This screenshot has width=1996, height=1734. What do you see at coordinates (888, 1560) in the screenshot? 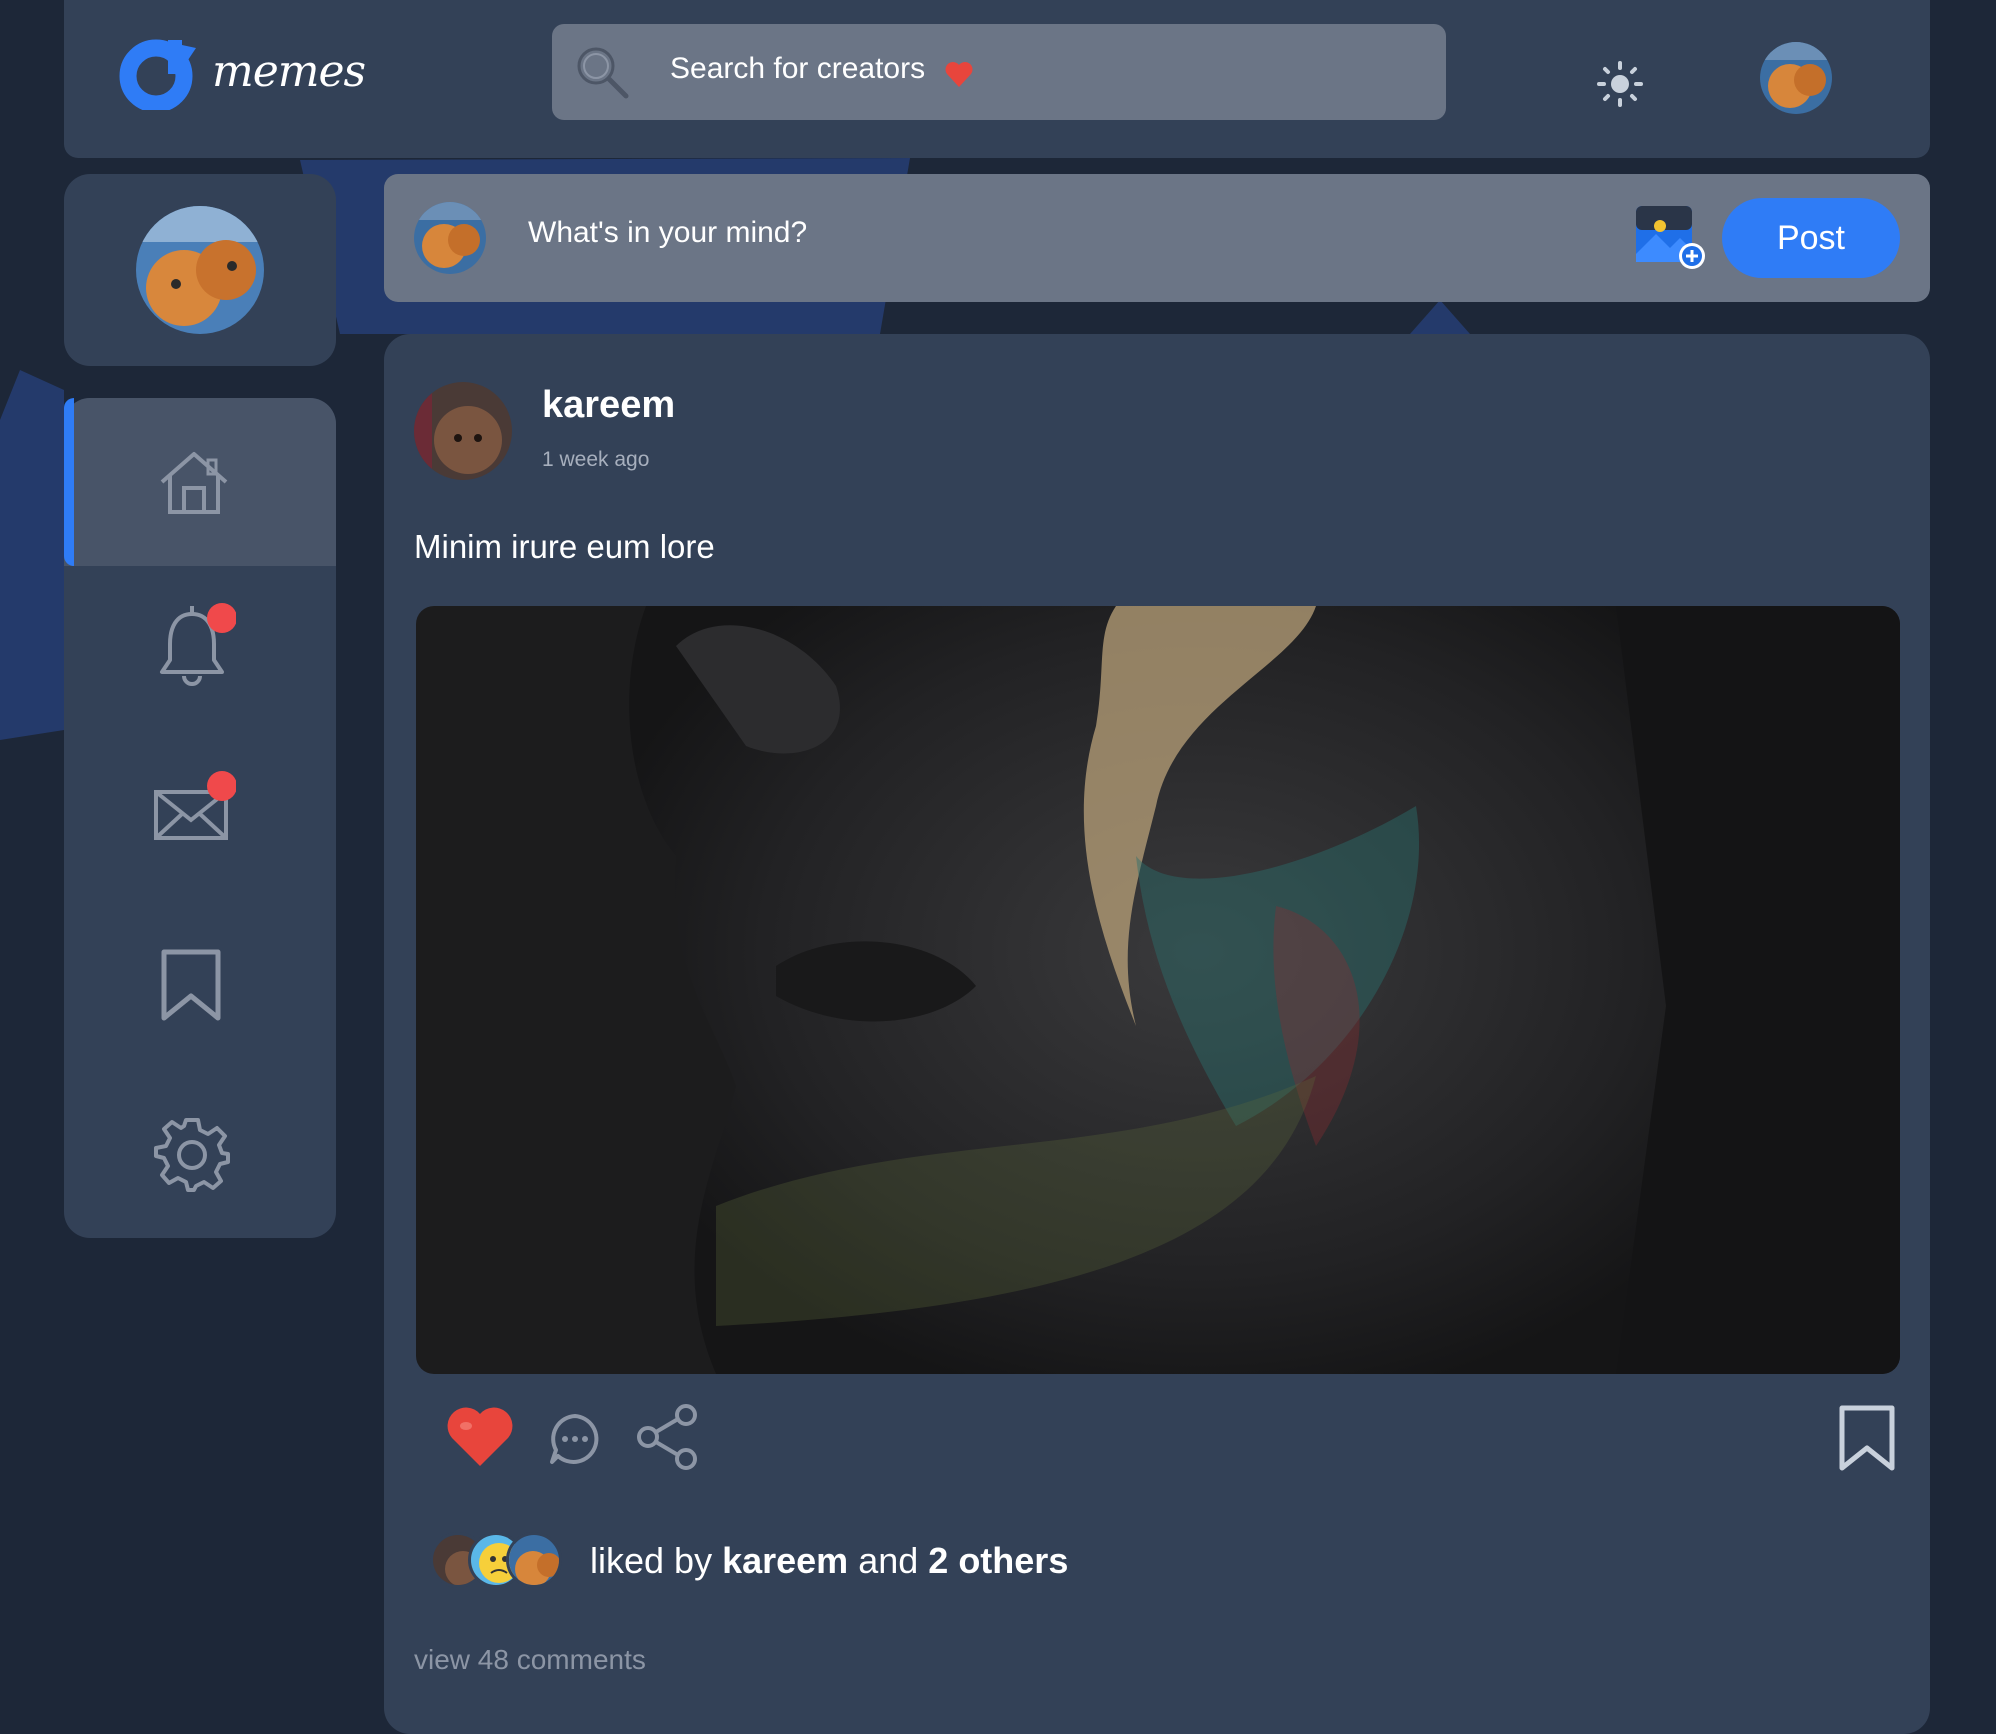
I see `likes-joiner: and` at bounding box center [888, 1560].